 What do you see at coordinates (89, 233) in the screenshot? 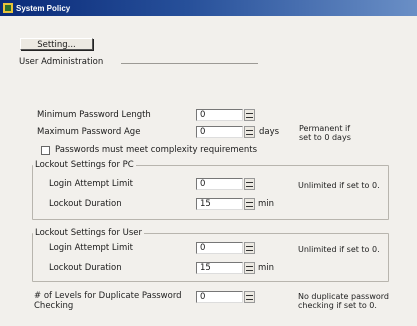
I see `lockout-user-title: Lockout Settings for User` at bounding box center [89, 233].